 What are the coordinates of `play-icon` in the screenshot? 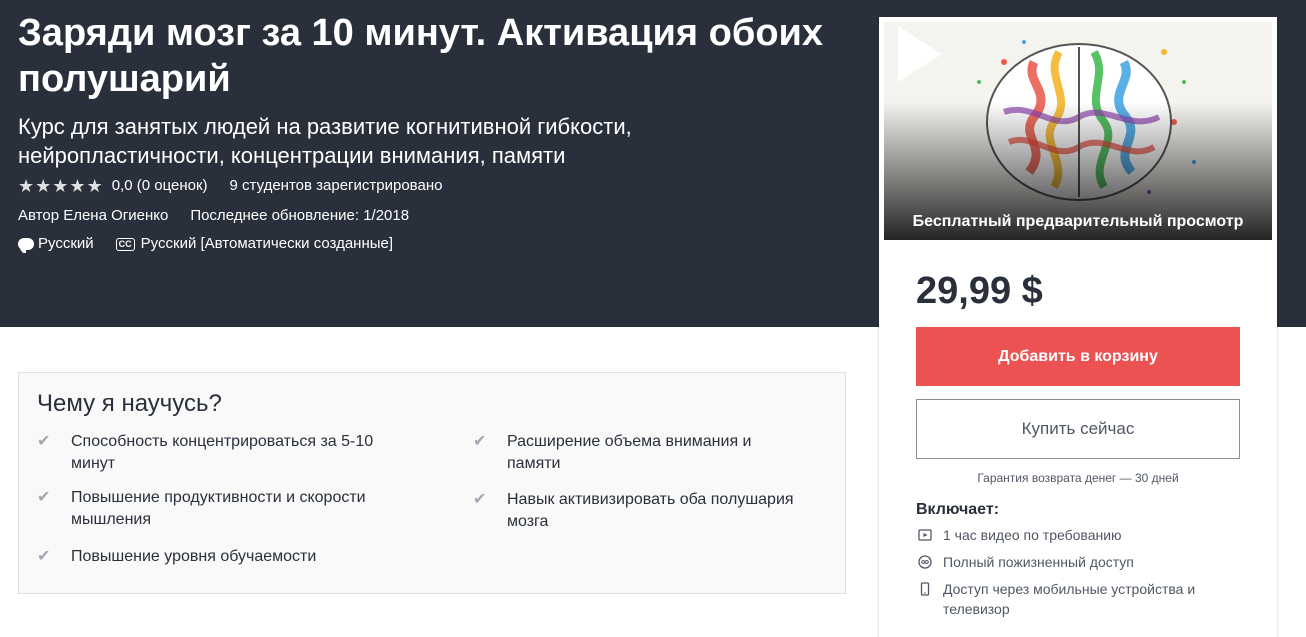 It's located at (916, 54).